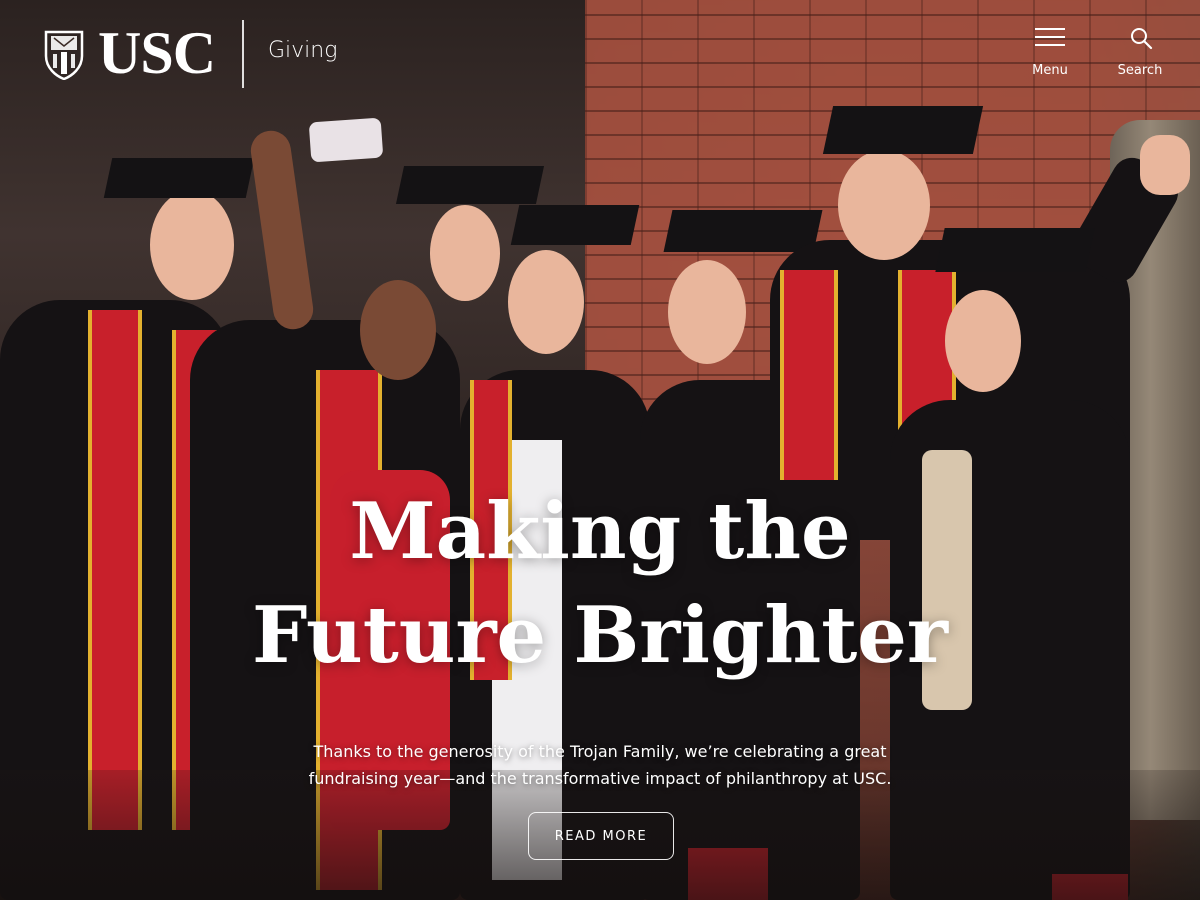 The image size is (1200, 900). What do you see at coordinates (1050, 70) in the screenshot?
I see `menu-label: Menu` at bounding box center [1050, 70].